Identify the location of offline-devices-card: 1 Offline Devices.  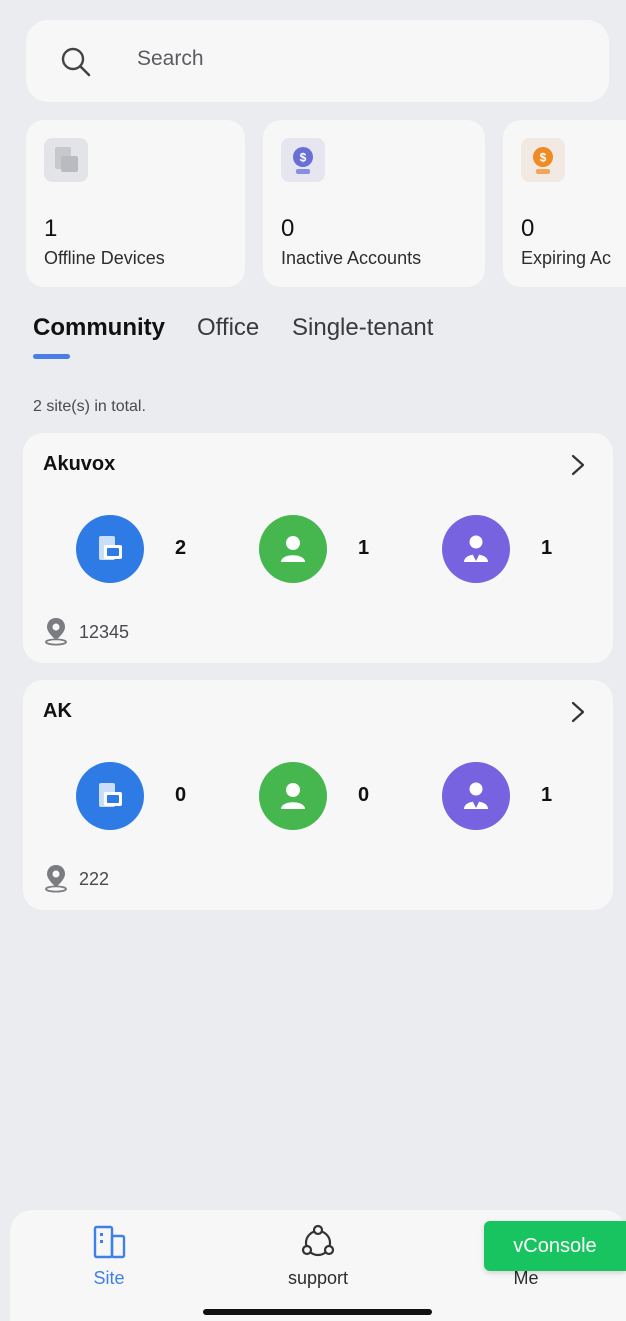
(135, 203).